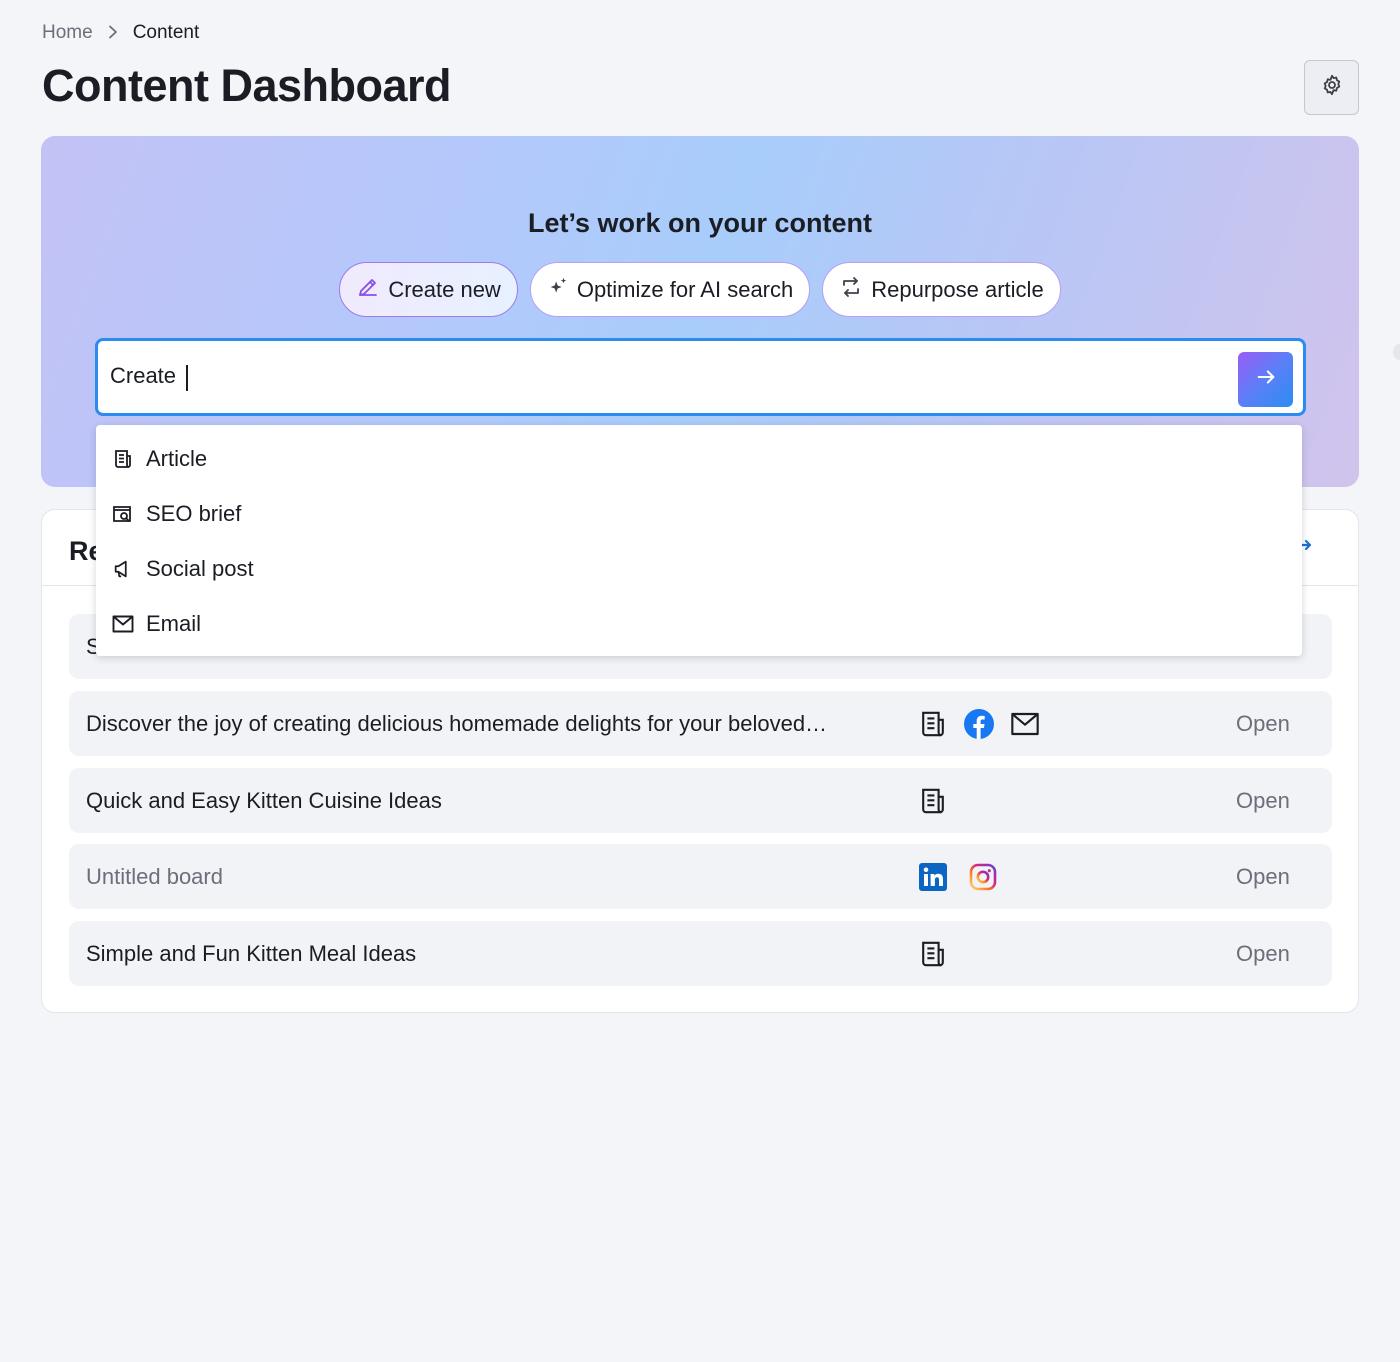 This screenshot has height=1362, width=1400. I want to click on page-title: Content Dashboard, so click(247, 85).